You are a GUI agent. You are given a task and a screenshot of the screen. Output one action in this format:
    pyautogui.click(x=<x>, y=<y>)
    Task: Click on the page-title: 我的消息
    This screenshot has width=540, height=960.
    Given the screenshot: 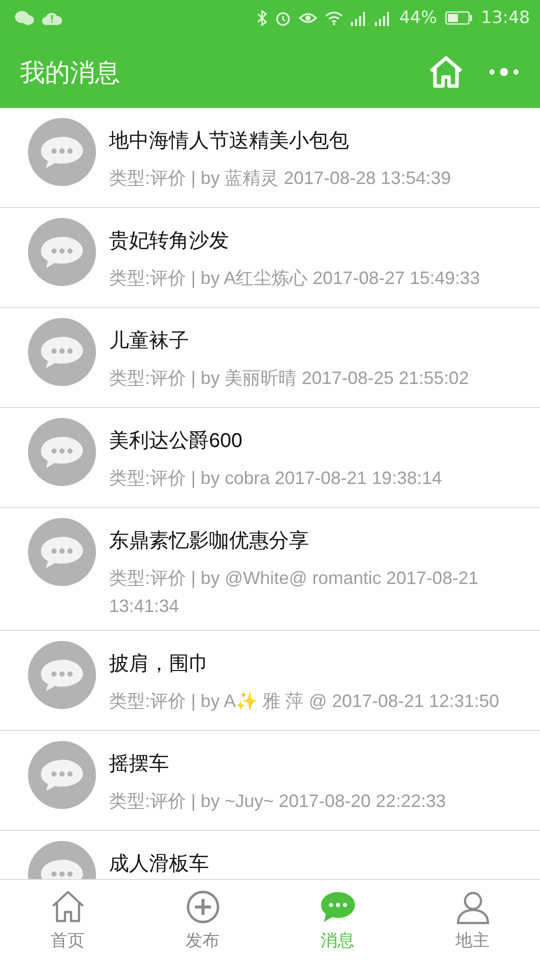 What is the action you would take?
    pyautogui.click(x=70, y=72)
    